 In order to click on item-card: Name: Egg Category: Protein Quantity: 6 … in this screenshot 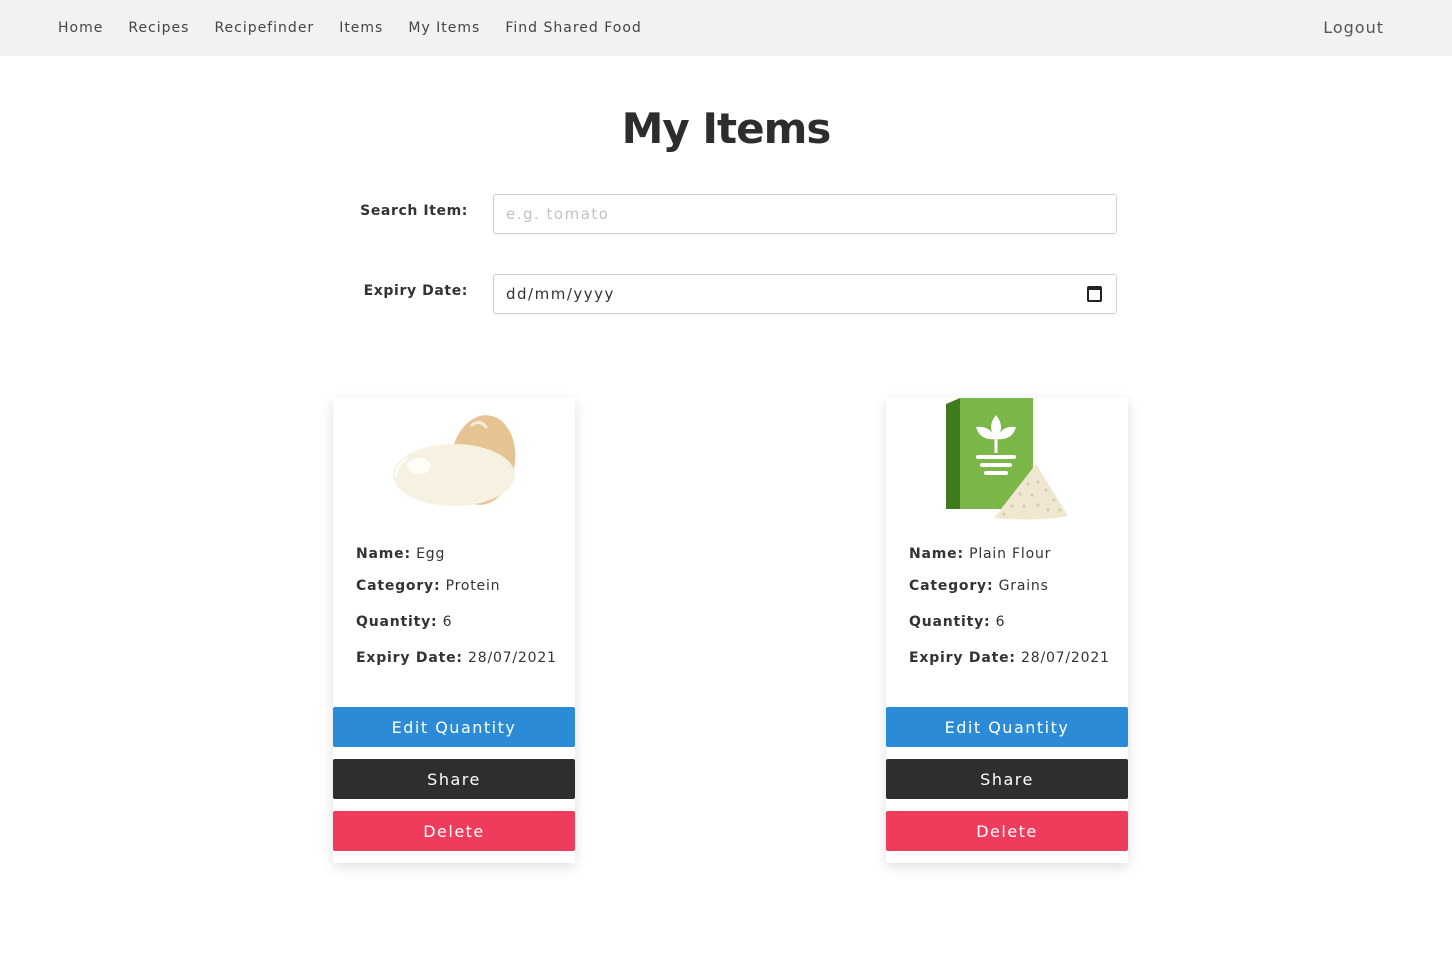, I will do `click(454, 630)`.